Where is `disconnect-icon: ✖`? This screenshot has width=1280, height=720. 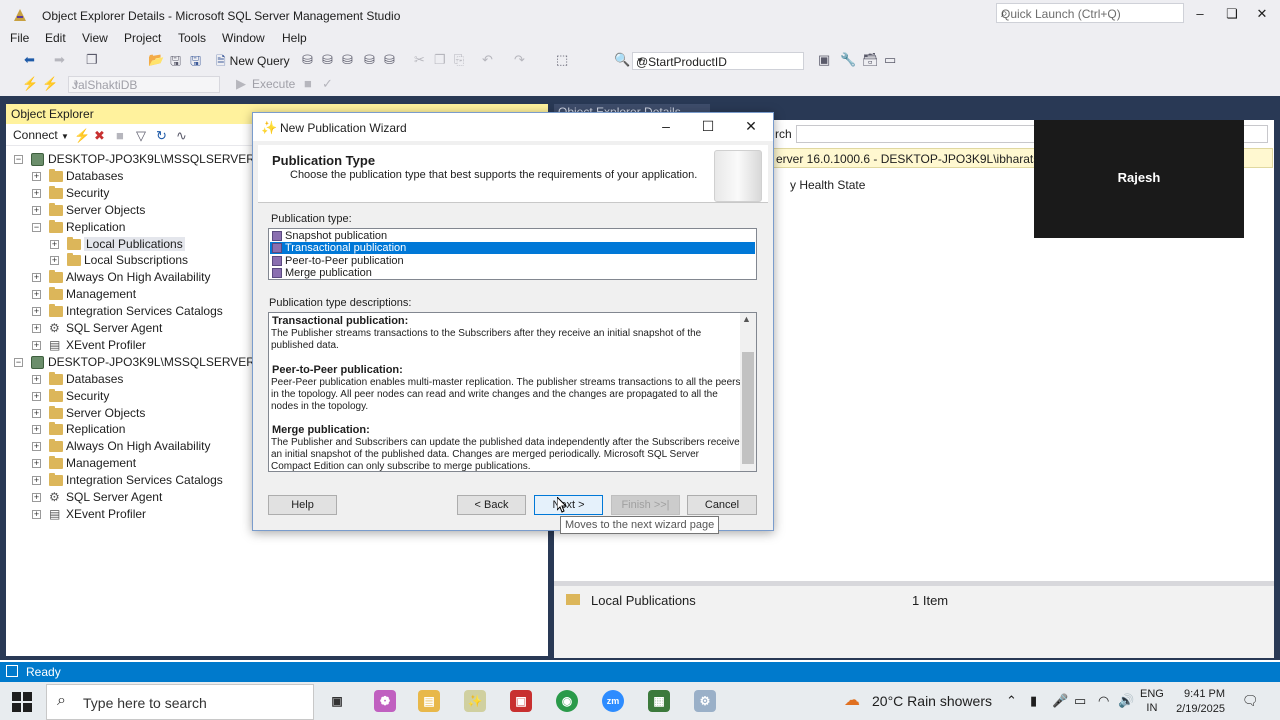 disconnect-icon: ✖ is located at coordinates (99, 136).